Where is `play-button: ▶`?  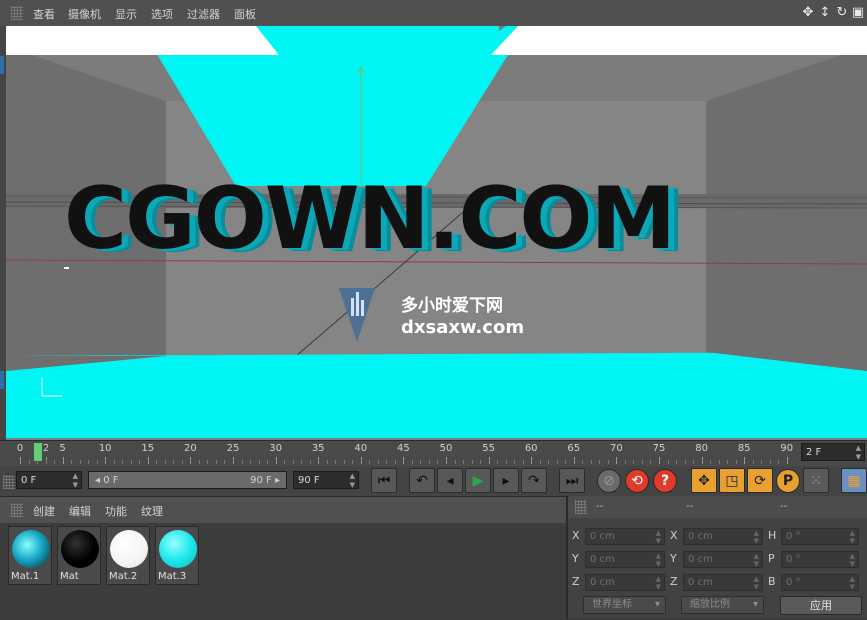 play-button: ▶ is located at coordinates (478, 480).